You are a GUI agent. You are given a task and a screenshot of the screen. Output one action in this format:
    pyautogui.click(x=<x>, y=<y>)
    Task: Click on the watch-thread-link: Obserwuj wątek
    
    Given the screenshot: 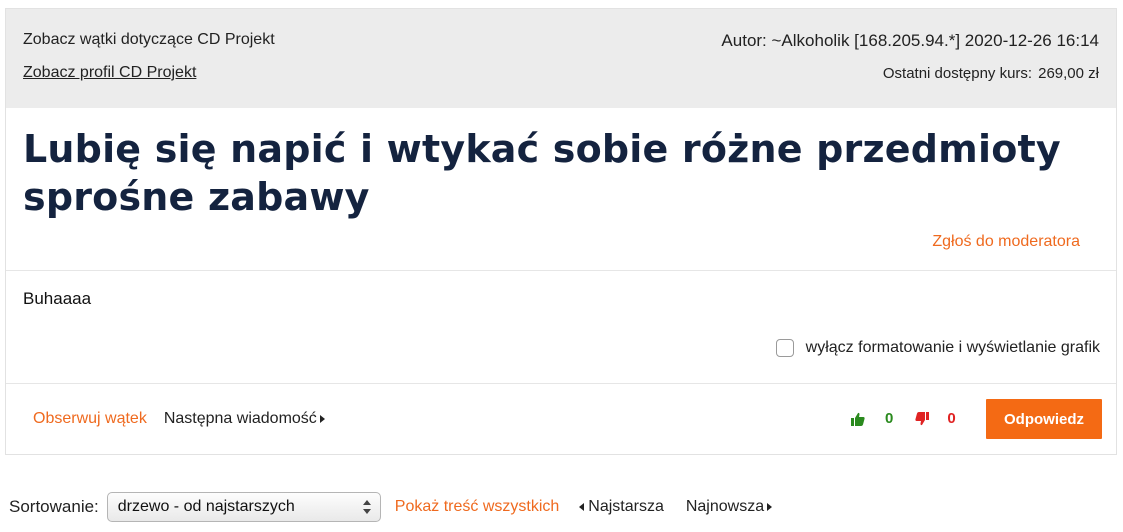 What is the action you would take?
    pyautogui.click(x=90, y=419)
    